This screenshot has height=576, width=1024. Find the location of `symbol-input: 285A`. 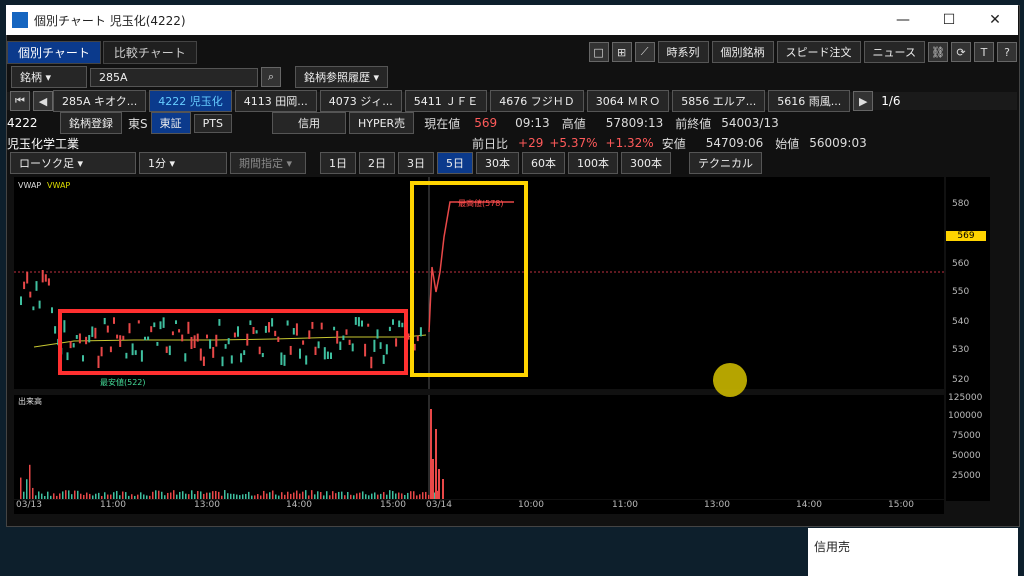

symbol-input: 285A is located at coordinates (174, 77).